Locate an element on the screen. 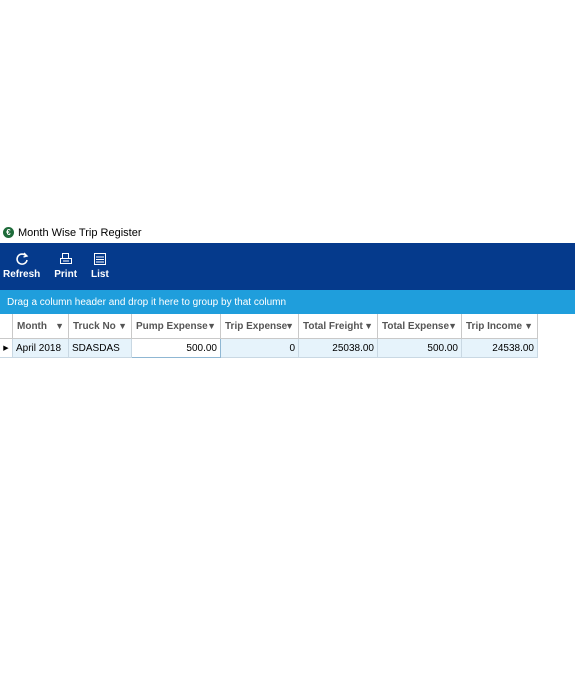  column-header-pump-expense: Pump Expense ▼ is located at coordinates (176, 326).